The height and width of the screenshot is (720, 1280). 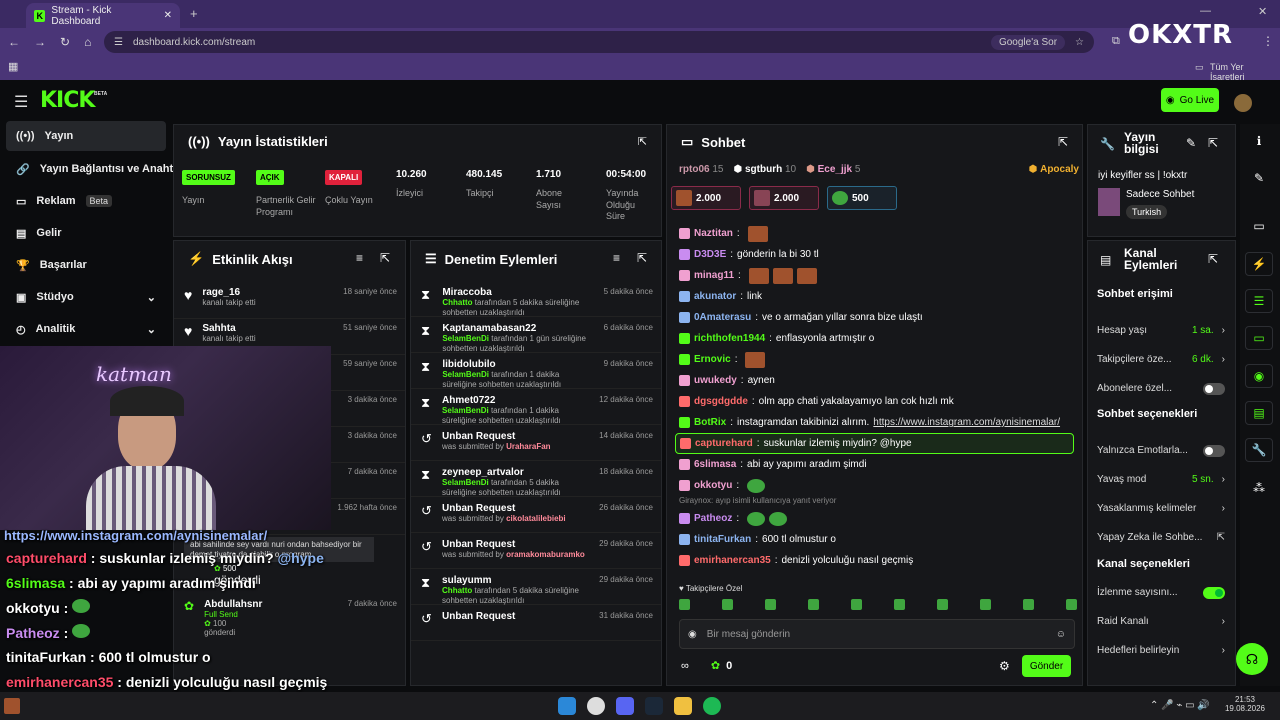 I want to click on back-icon: ←, so click(x=14, y=42).